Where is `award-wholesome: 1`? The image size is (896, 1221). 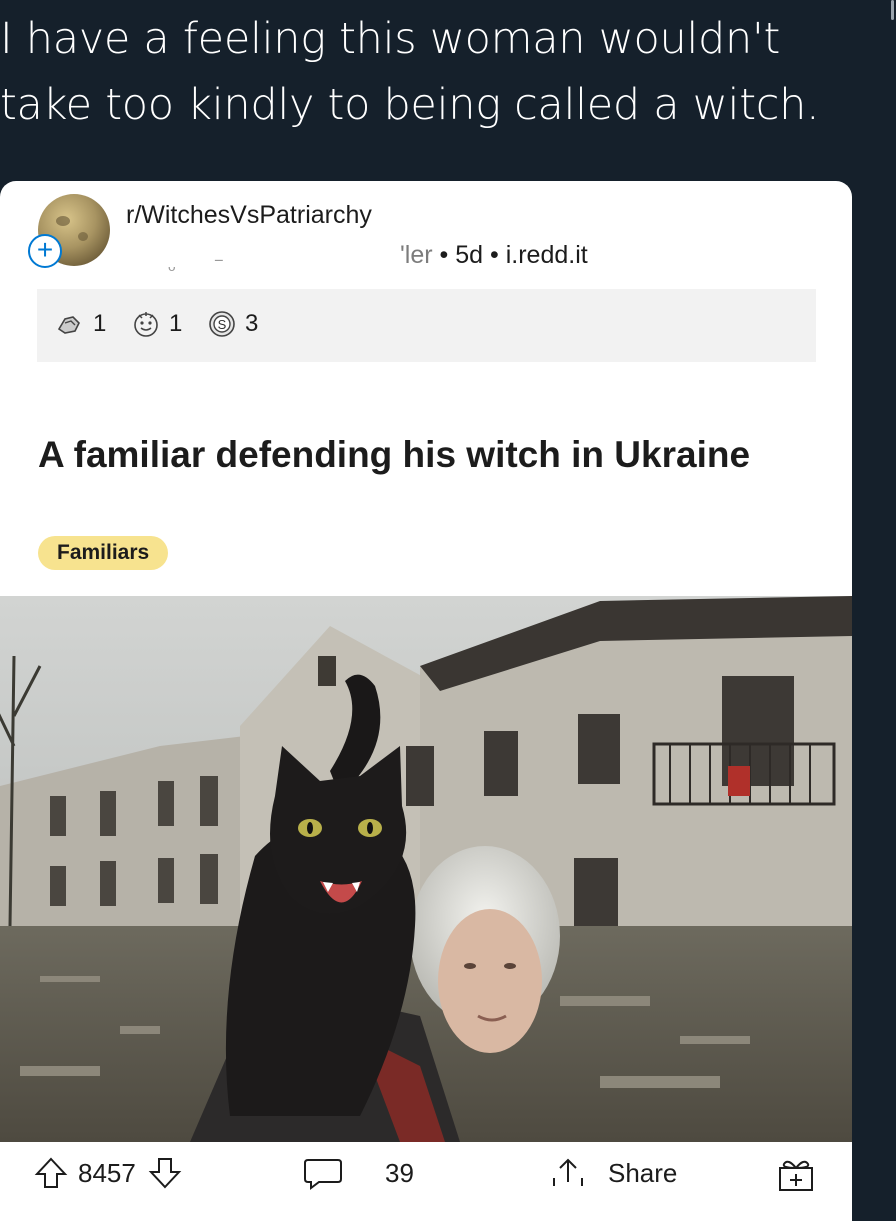 award-wholesome: 1 is located at coordinates (156, 324).